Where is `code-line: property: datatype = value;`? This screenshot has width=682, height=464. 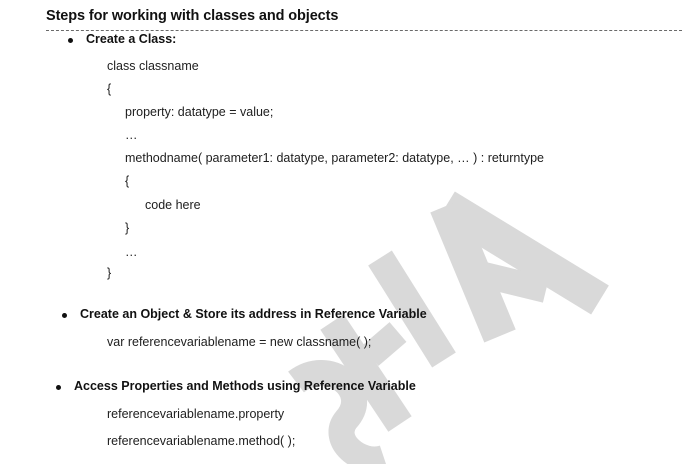 code-line: property: datatype = value; is located at coordinates (199, 112).